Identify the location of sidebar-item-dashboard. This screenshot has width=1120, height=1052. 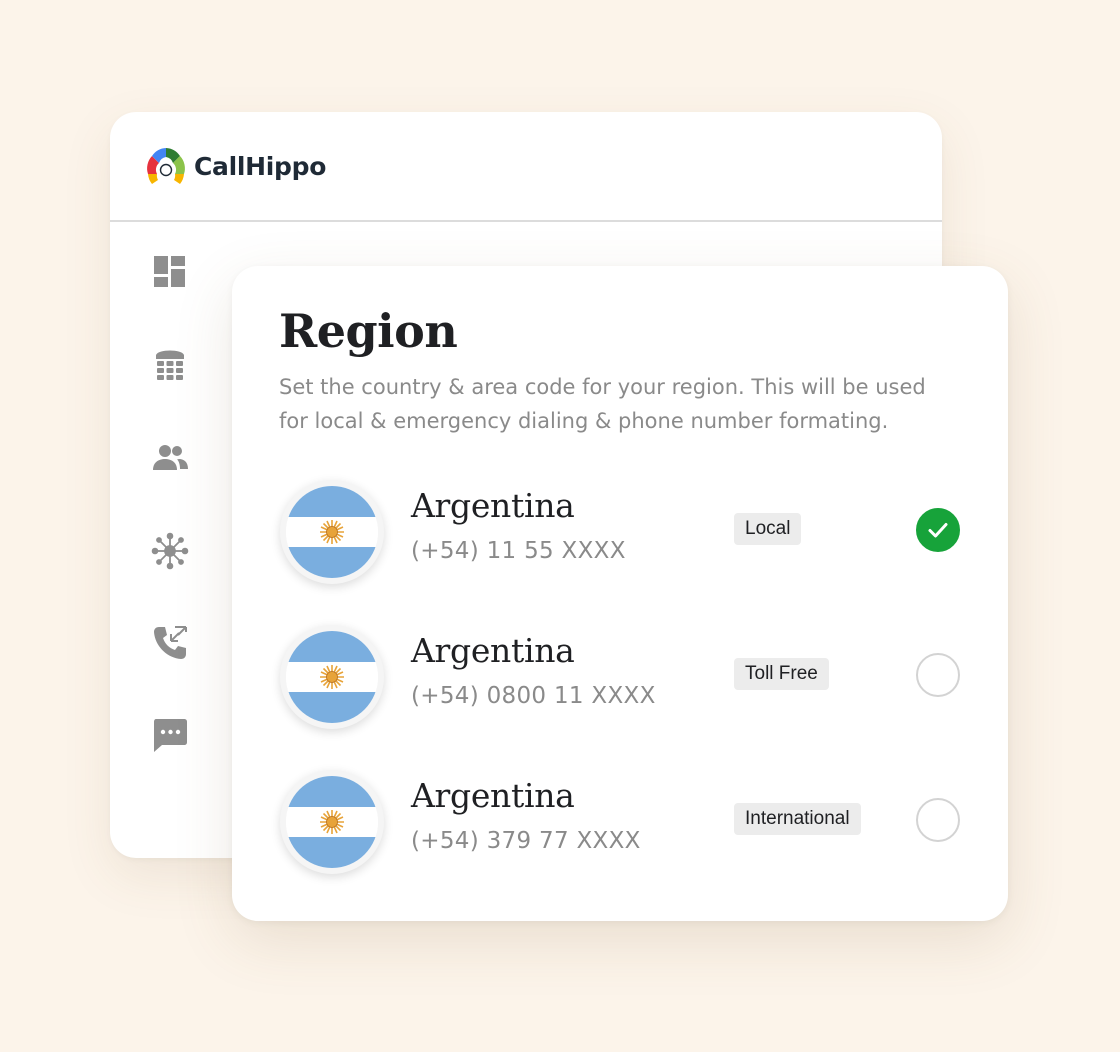
(170, 272).